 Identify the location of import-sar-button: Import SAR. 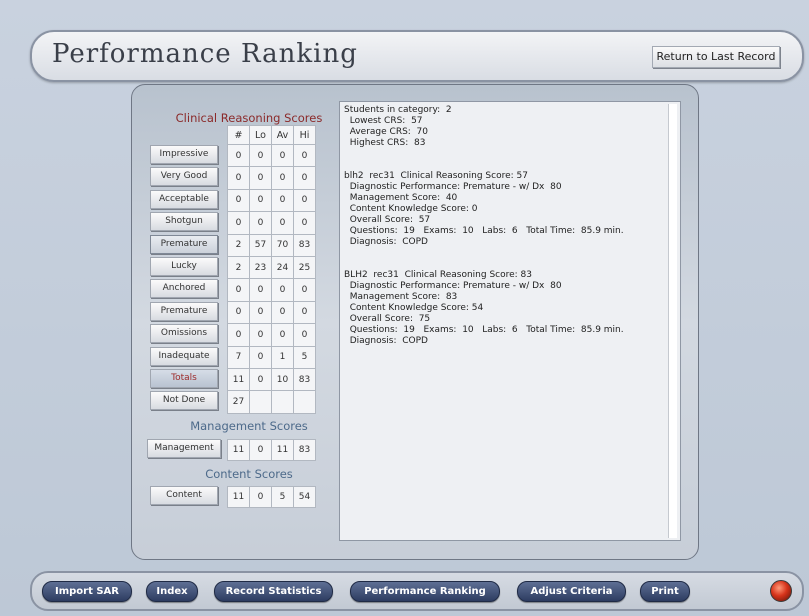
(87, 591).